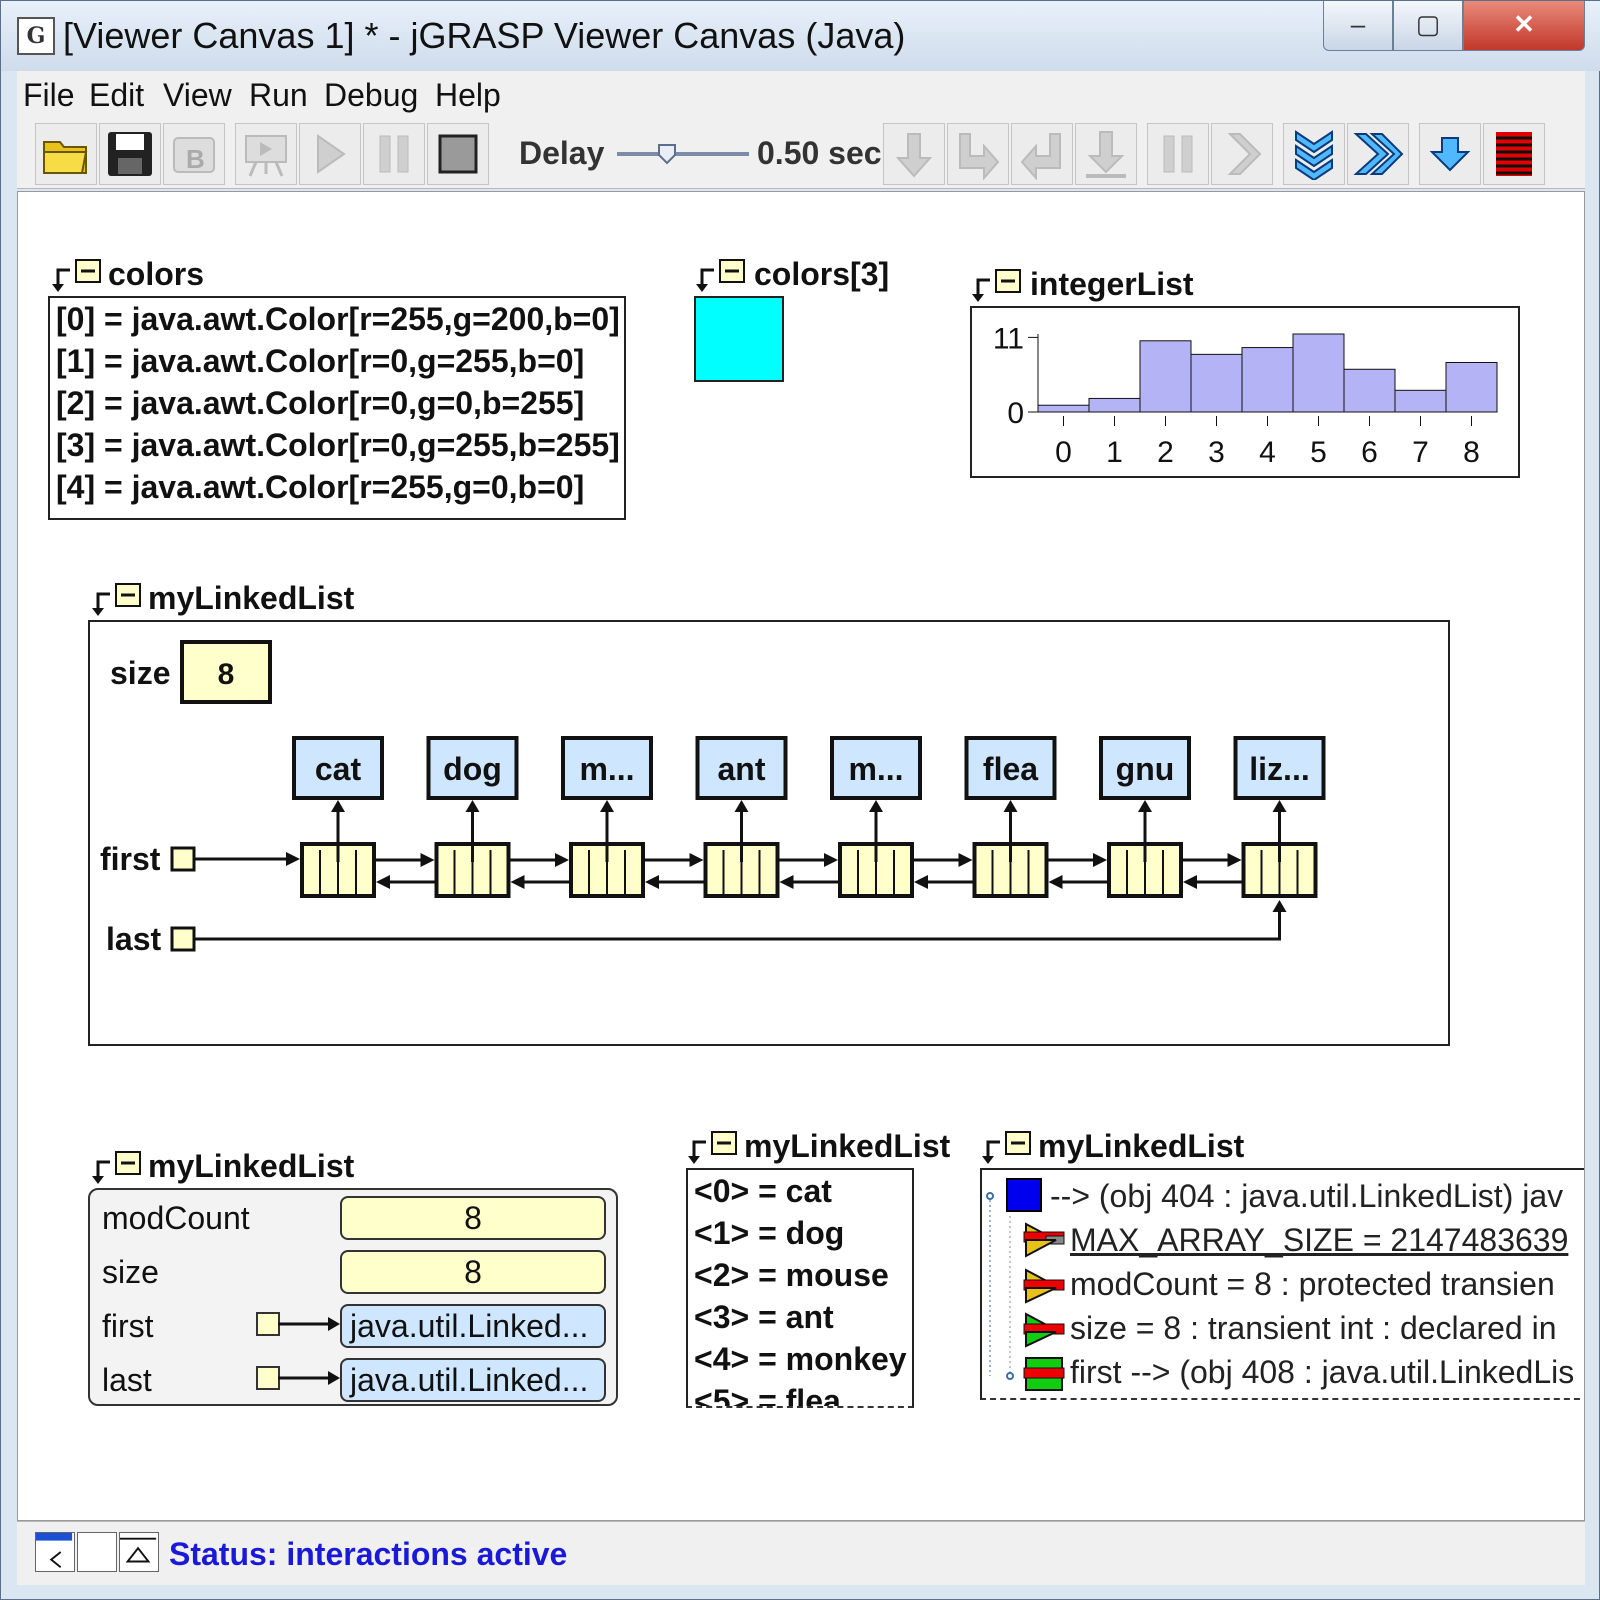 This screenshot has width=1600, height=1600. What do you see at coordinates (49, 95) in the screenshot?
I see `menu-file: File` at bounding box center [49, 95].